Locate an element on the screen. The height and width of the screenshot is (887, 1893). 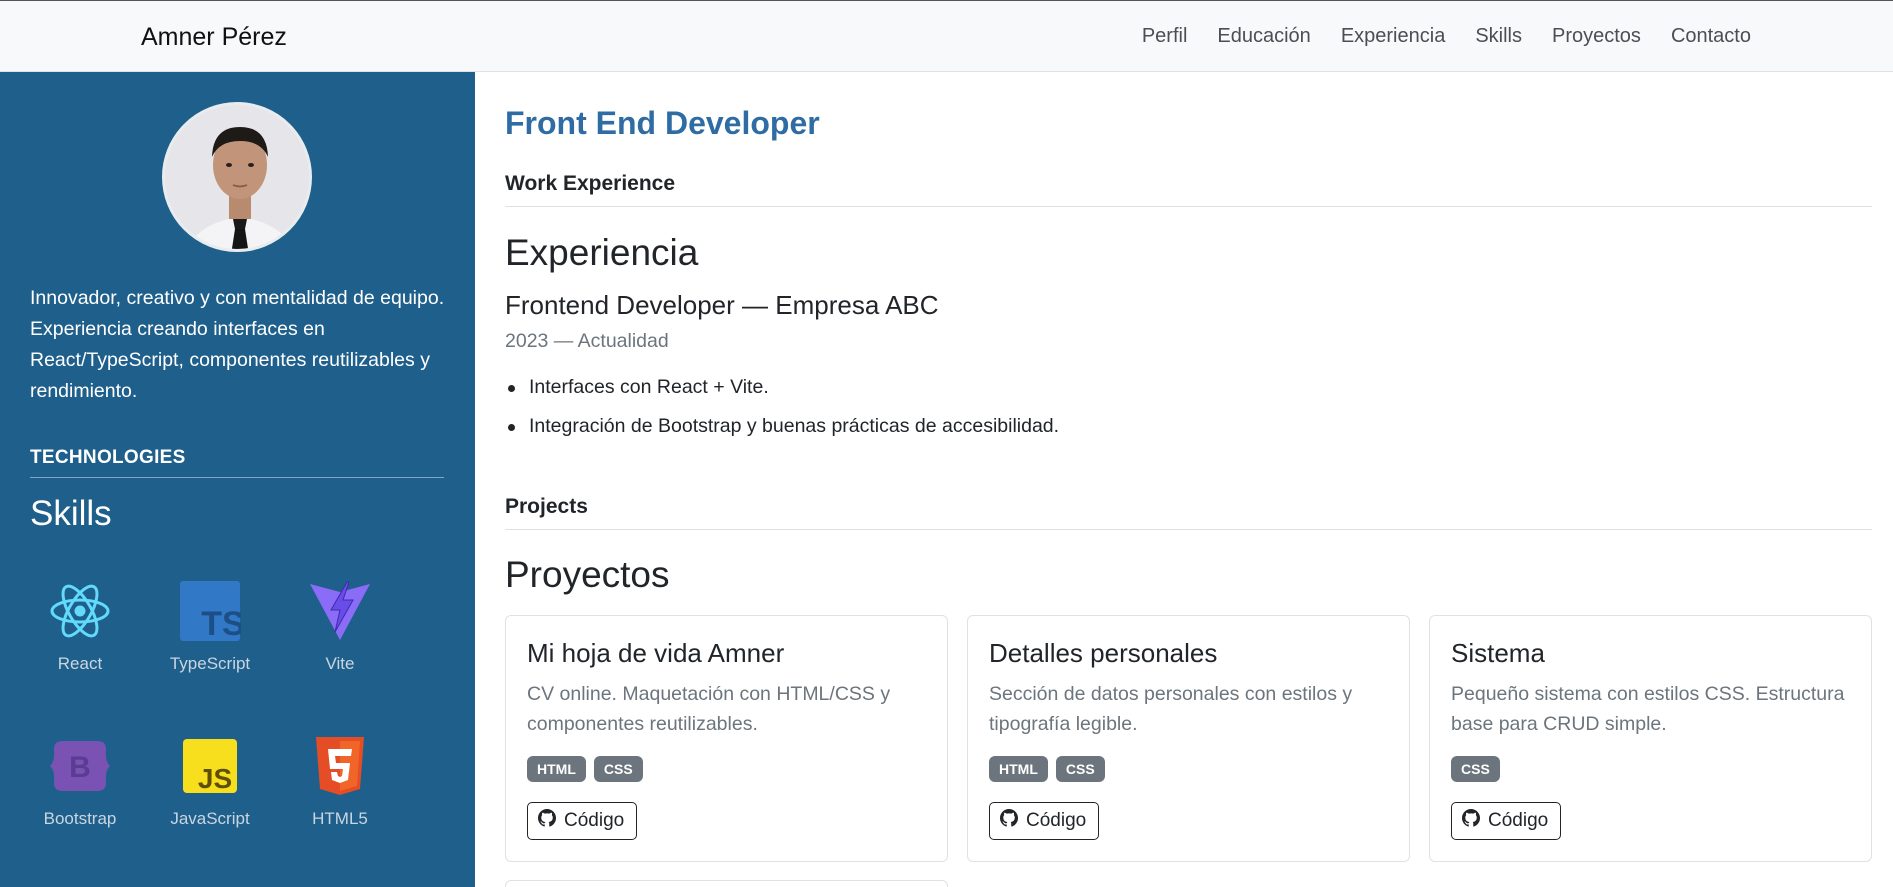
project-title: Mi hoja de vida Amner is located at coordinates (656, 653).